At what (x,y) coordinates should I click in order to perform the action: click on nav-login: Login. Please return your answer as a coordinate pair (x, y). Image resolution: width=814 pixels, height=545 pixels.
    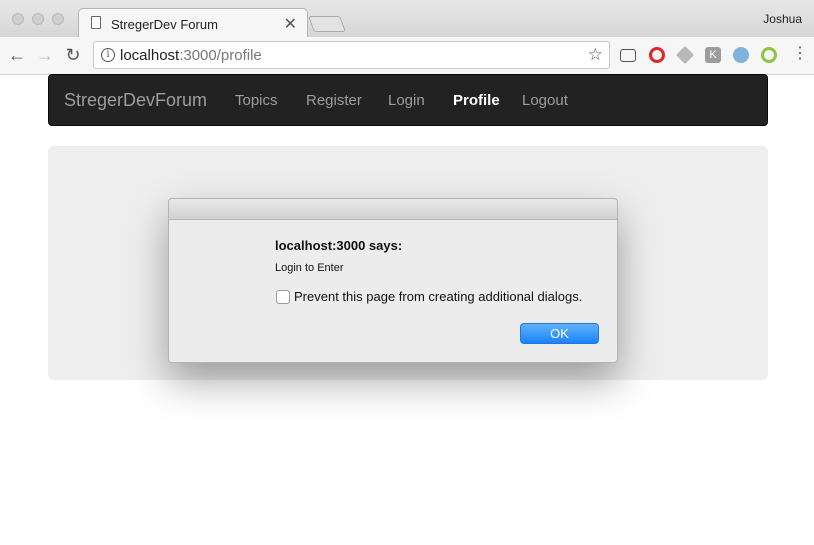
    Looking at the image, I should click on (406, 100).